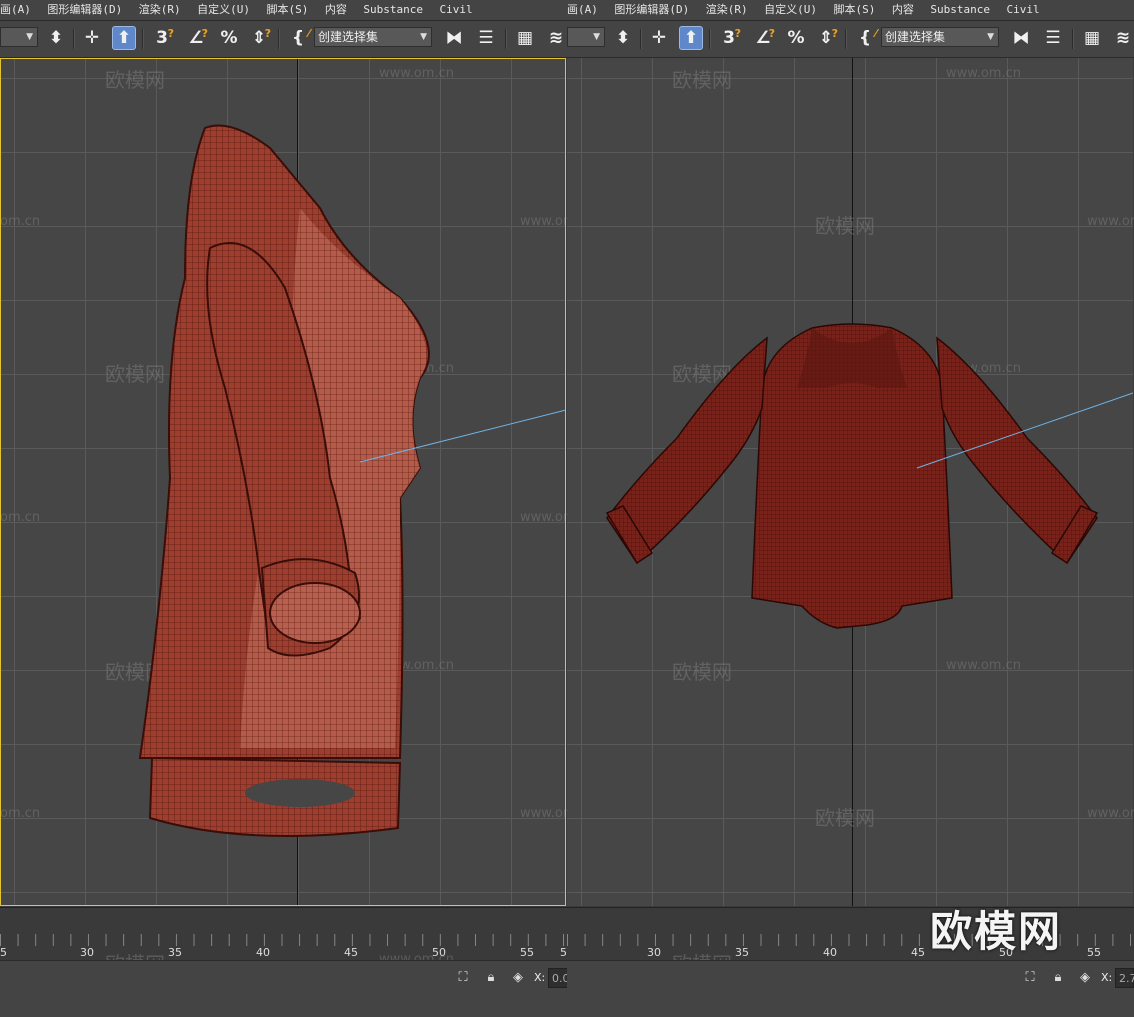 This screenshot has height=1017, width=1134. Describe the element at coordinates (283, 988) in the screenshot. I see `status-bar: ⛶ 🔒︎ ◈ X: 0.0` at that location.